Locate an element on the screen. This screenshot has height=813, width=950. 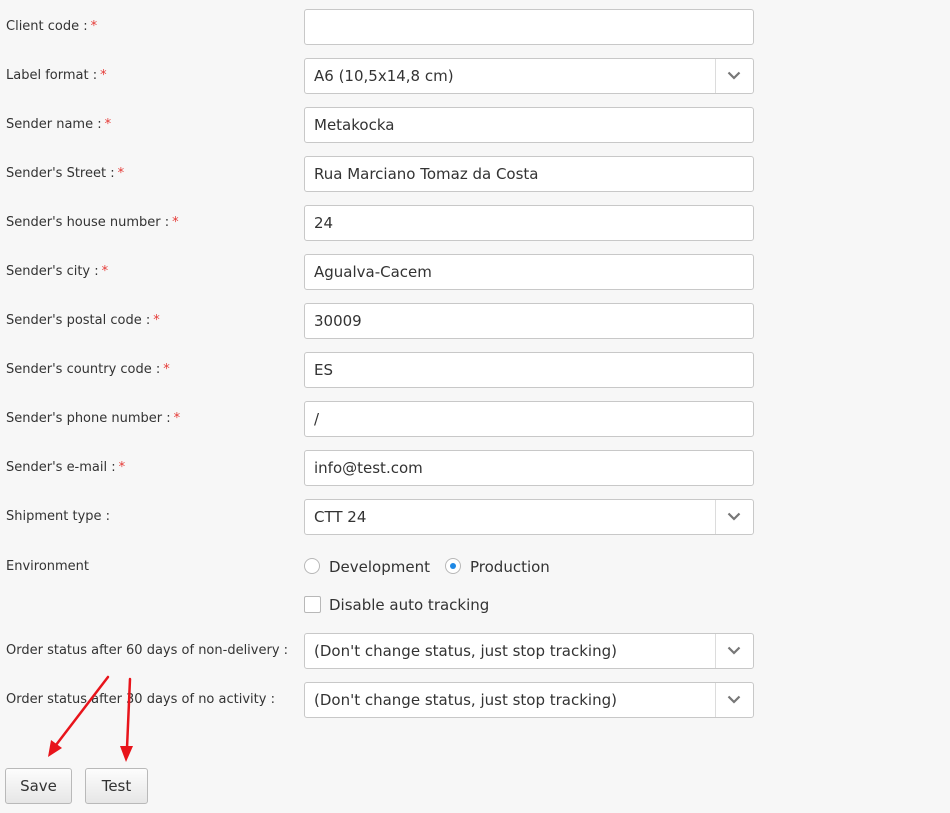
sender-city-row: Sender's city : * is located at coordinates (475, 272).